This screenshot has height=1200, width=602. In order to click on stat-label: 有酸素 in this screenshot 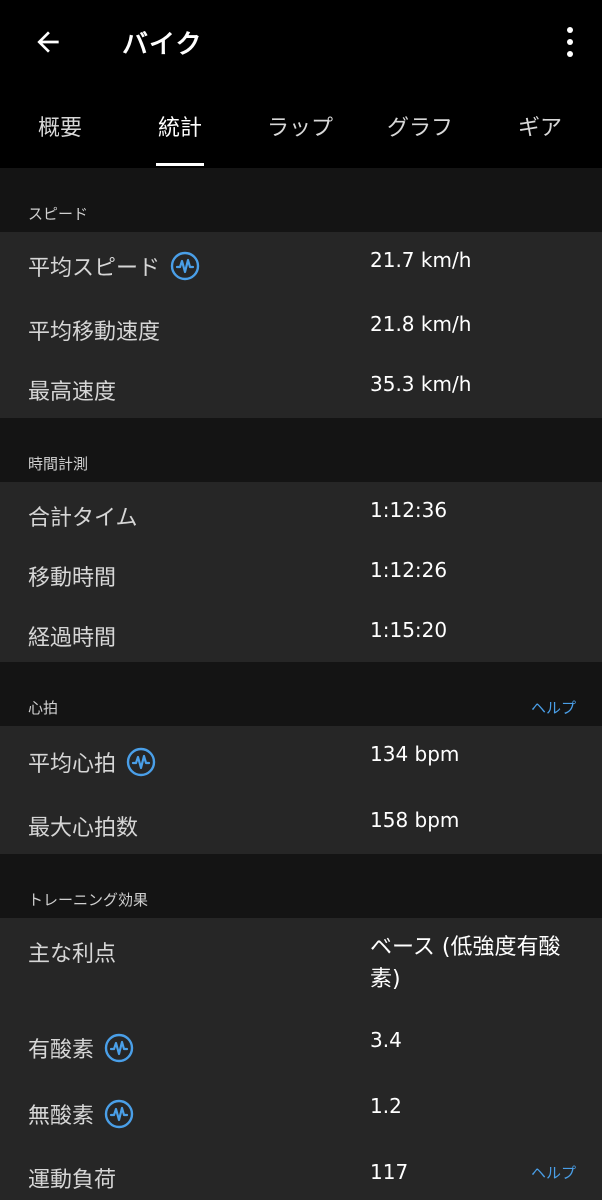, I will do `click(61, 1050)`.